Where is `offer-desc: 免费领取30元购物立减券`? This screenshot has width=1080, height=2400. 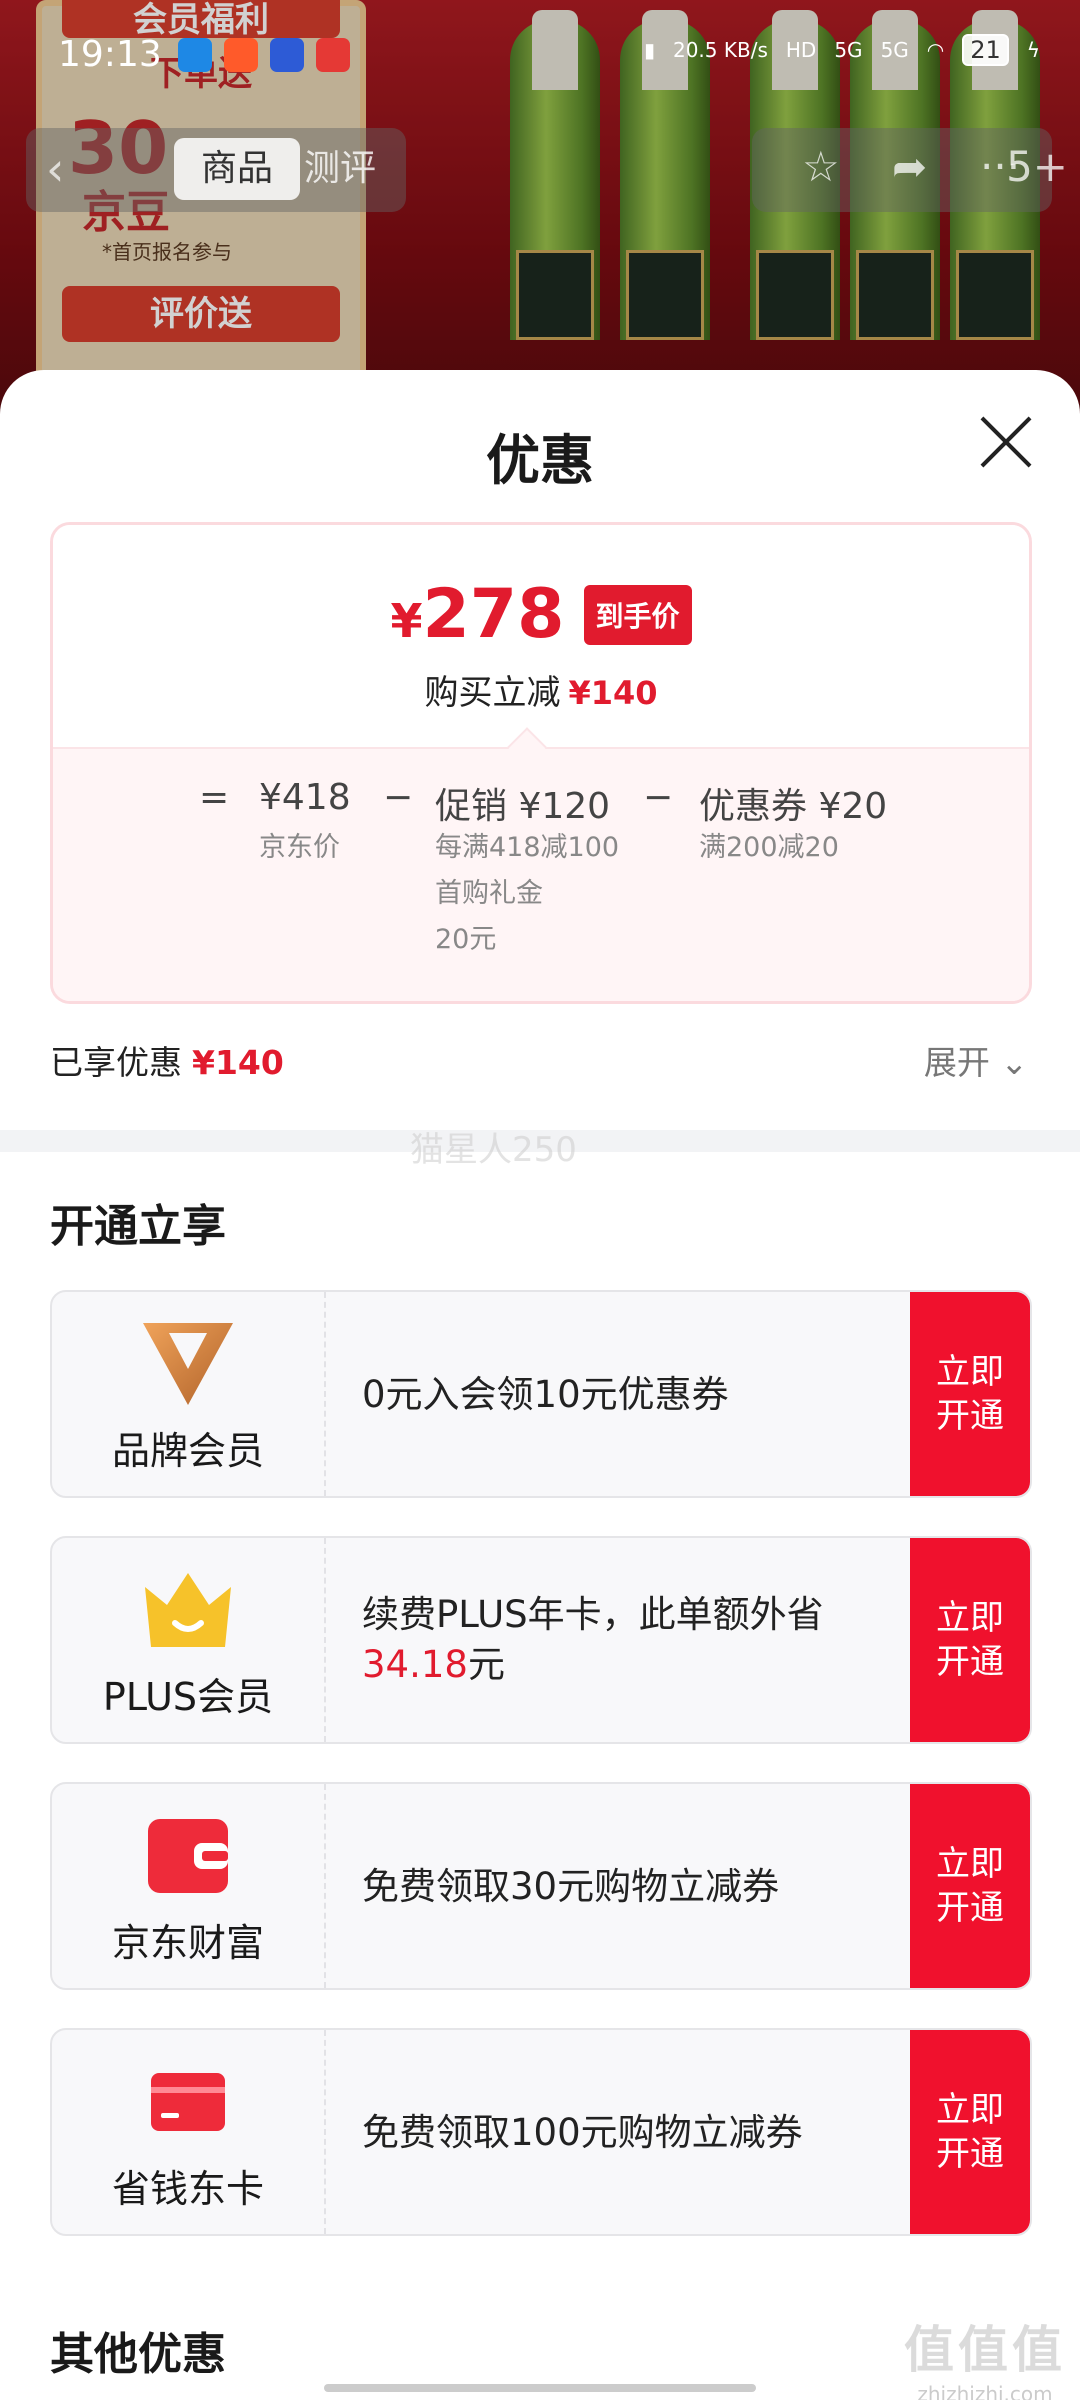
offer-desc: 免费领取30元购物立减券 is located at coordinates (571, 1886).